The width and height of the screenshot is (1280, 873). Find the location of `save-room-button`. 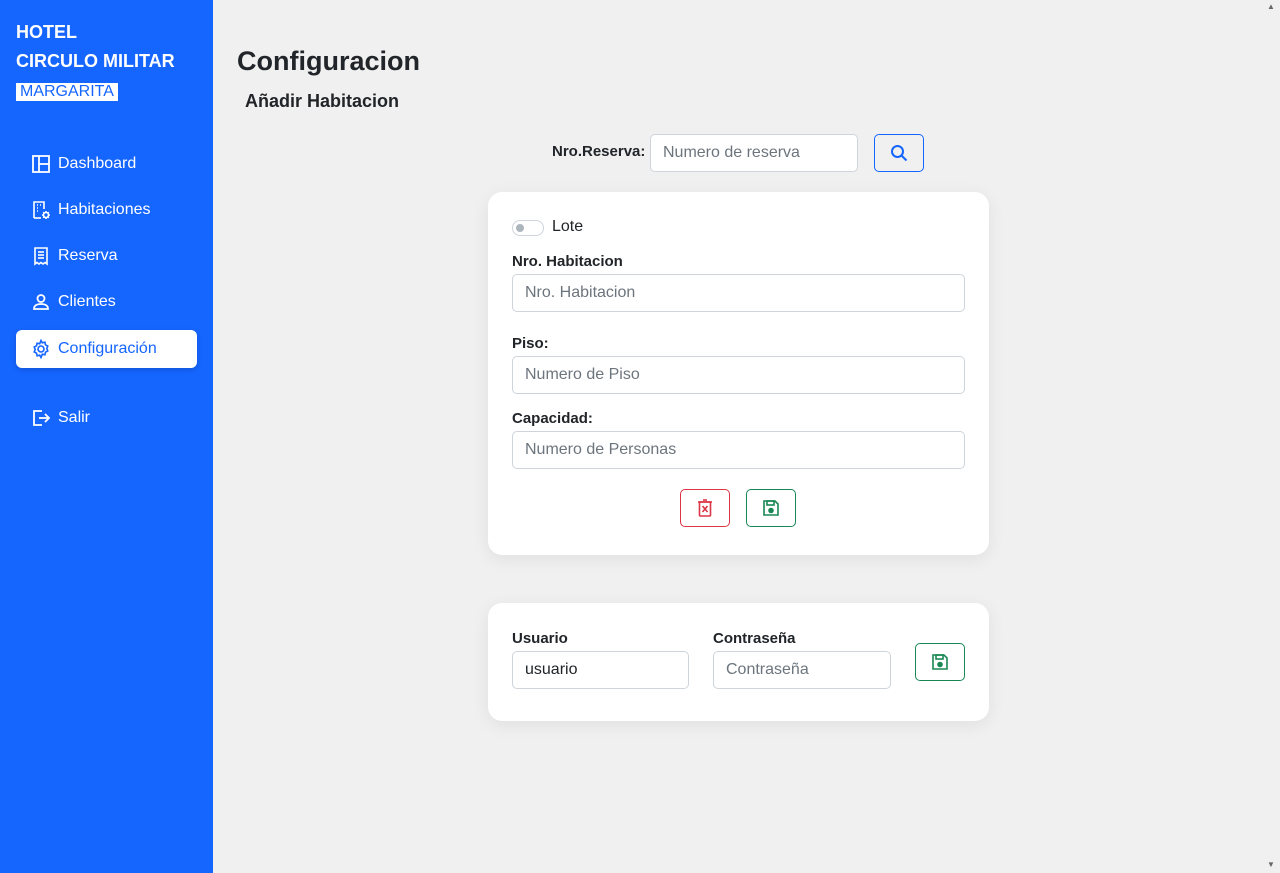

save-room-button is located at coordinates (771, 508).